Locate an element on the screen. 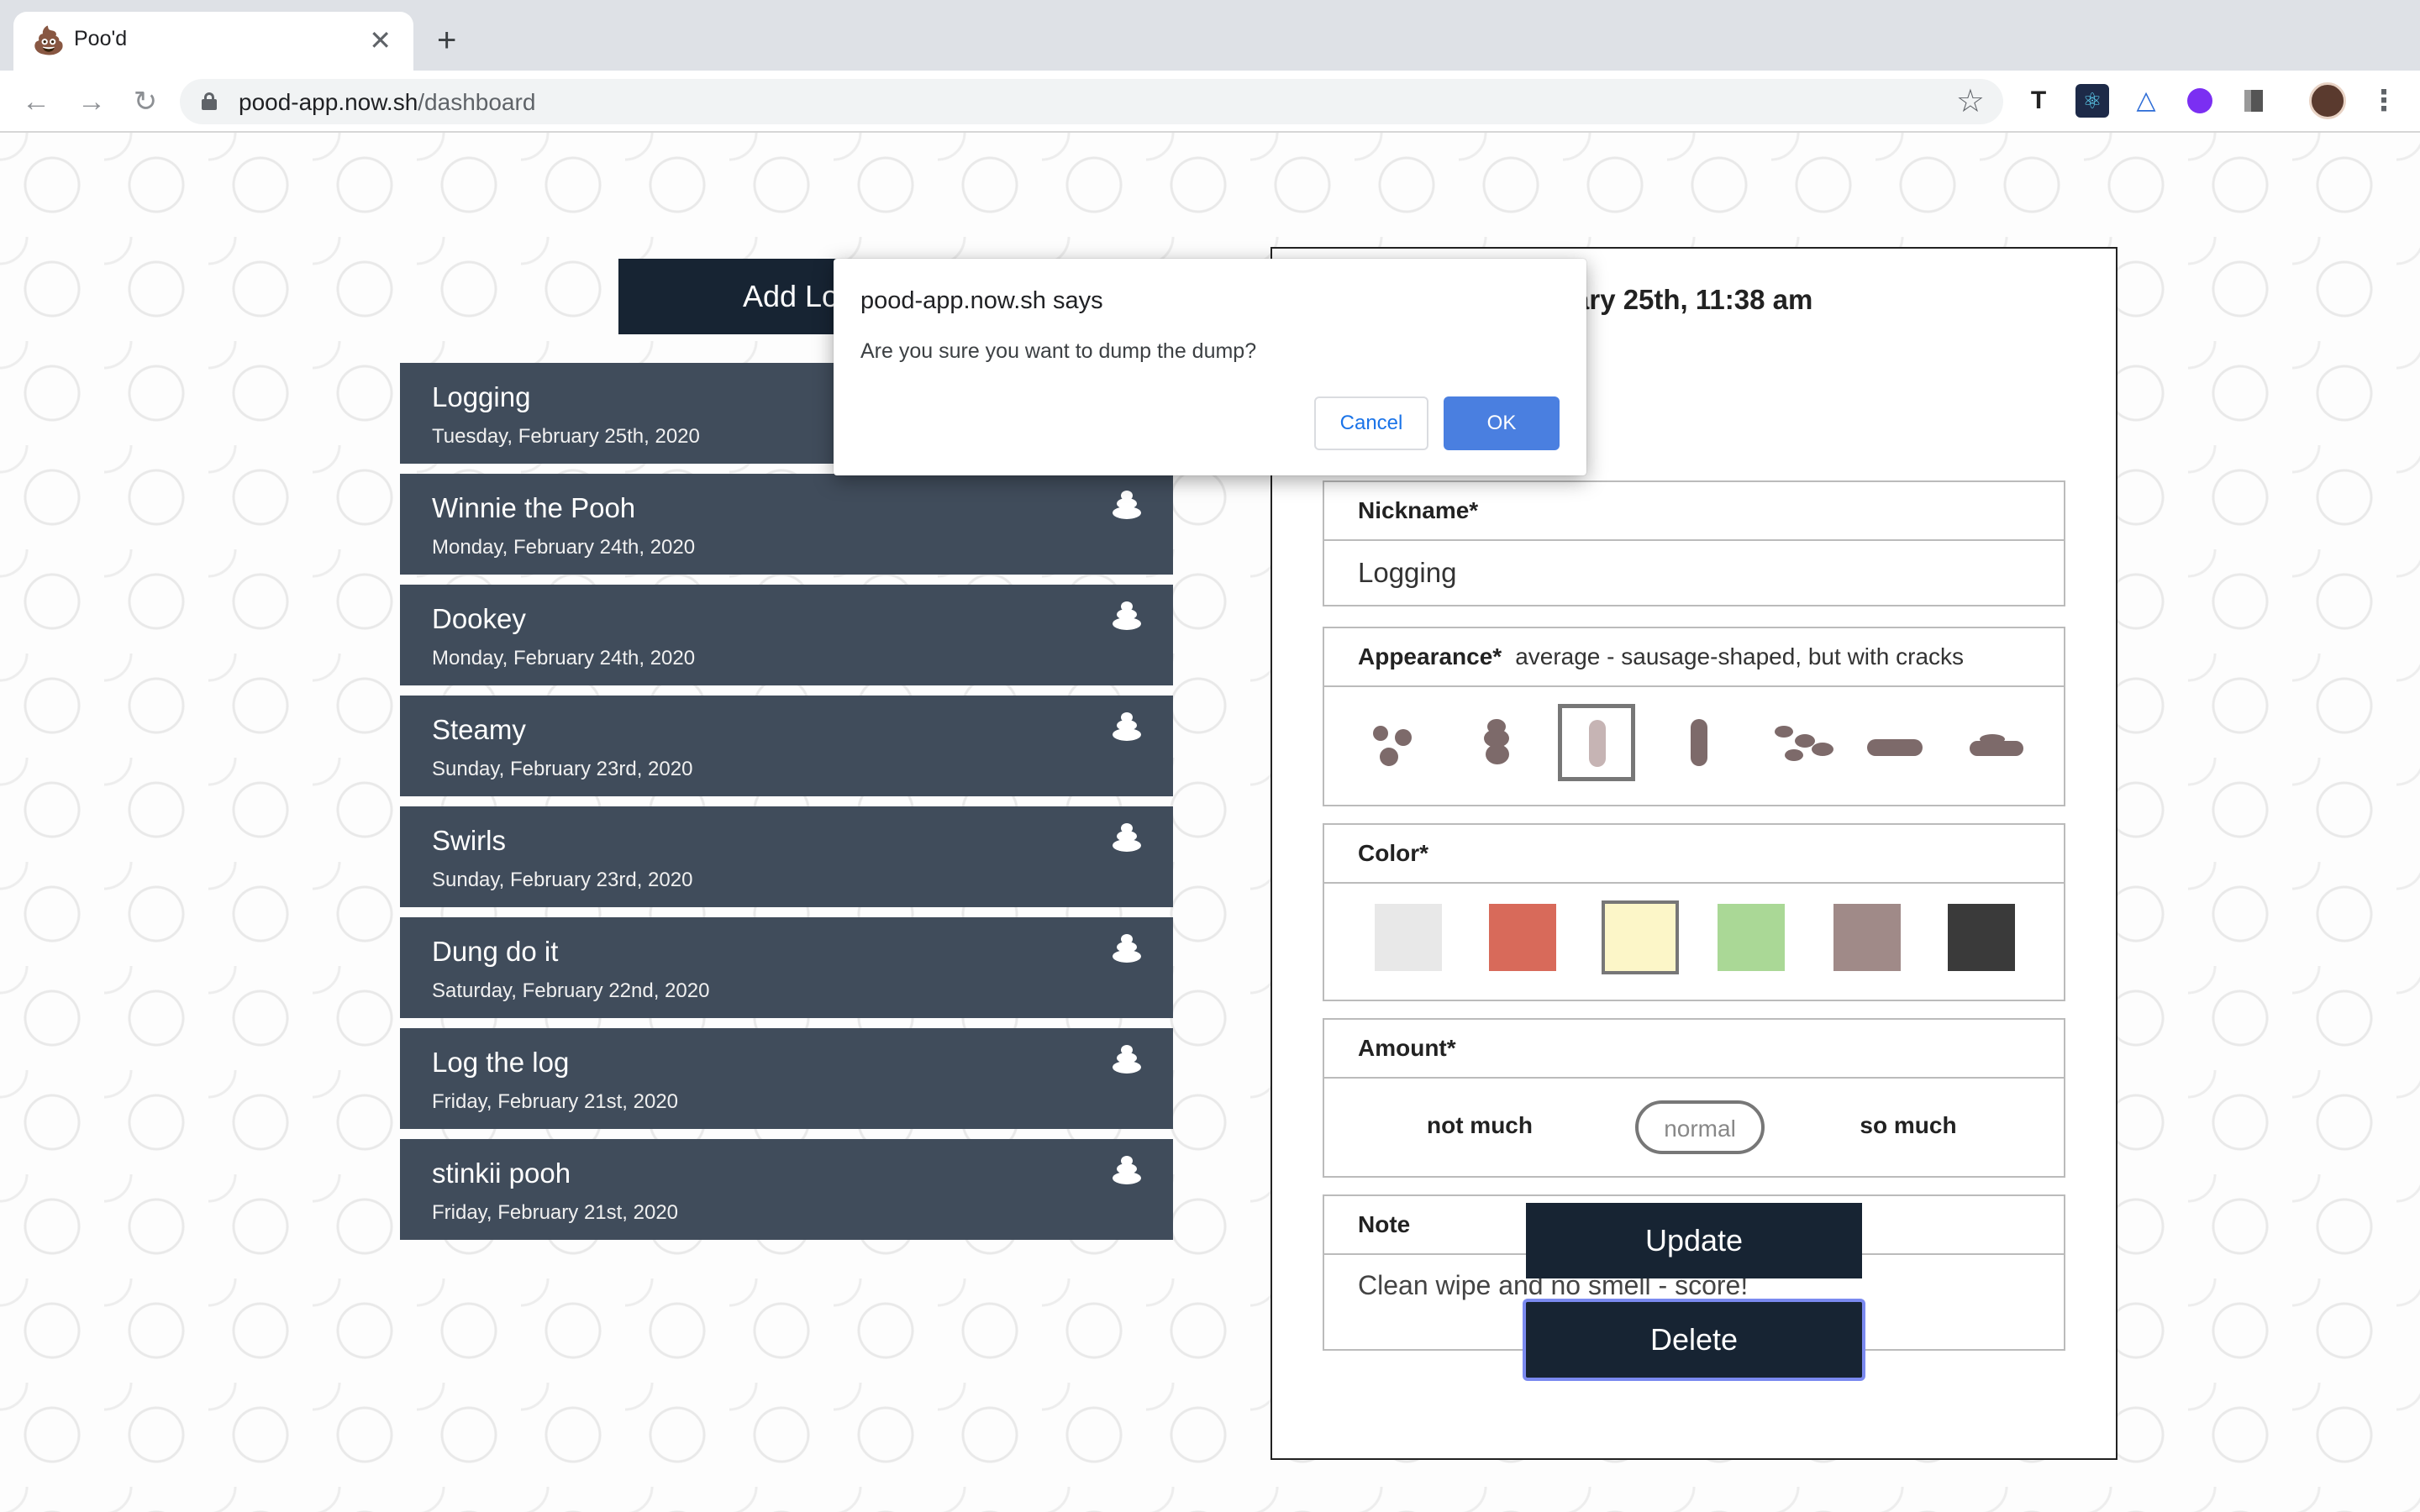 This screenshot has height=1512, width=2420. log-name: Dung do it is located at coordinates (496, 951).